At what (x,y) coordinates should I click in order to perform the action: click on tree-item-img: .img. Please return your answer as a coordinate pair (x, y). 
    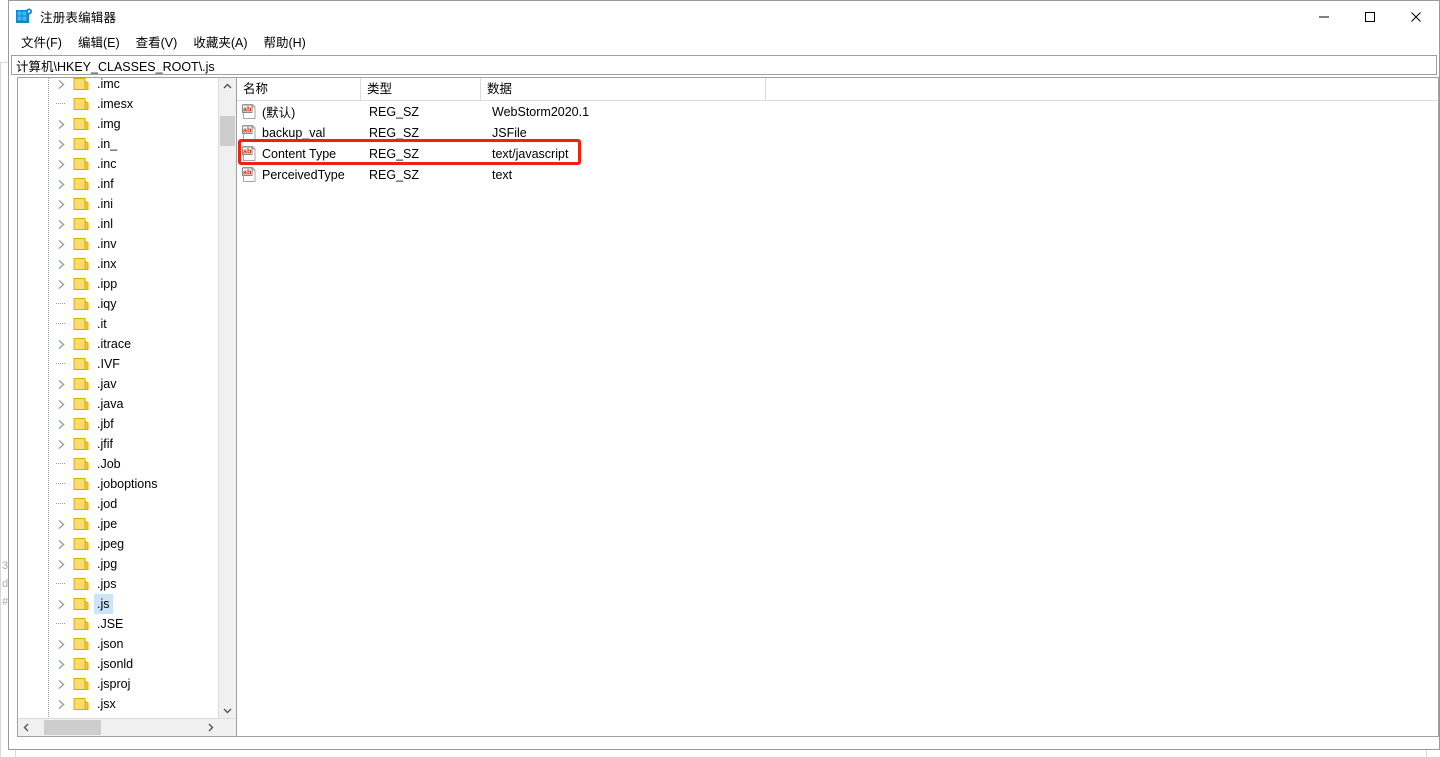
    Looking at the image, I should click on (118, 124).